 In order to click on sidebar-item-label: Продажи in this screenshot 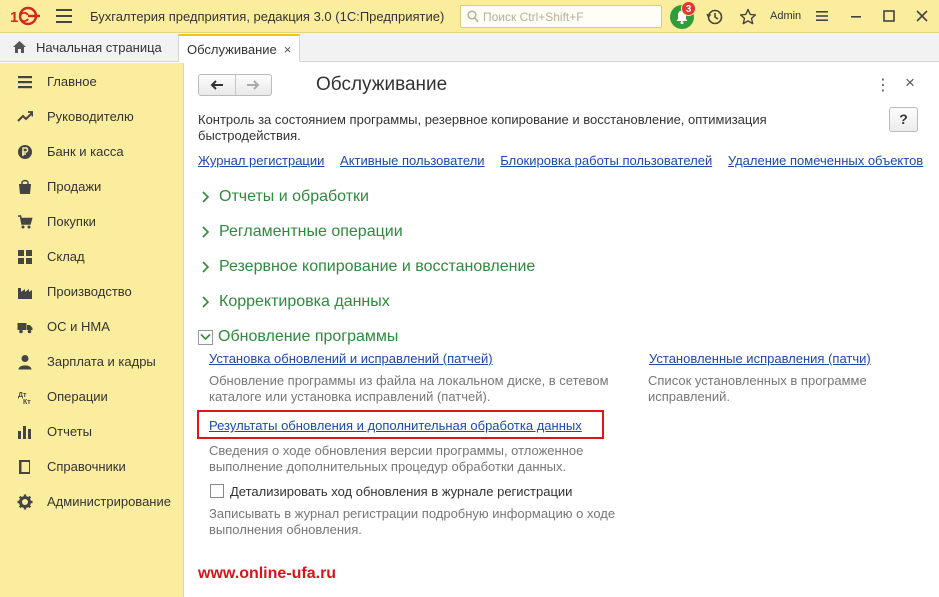, I will do `click(74, 186)`.